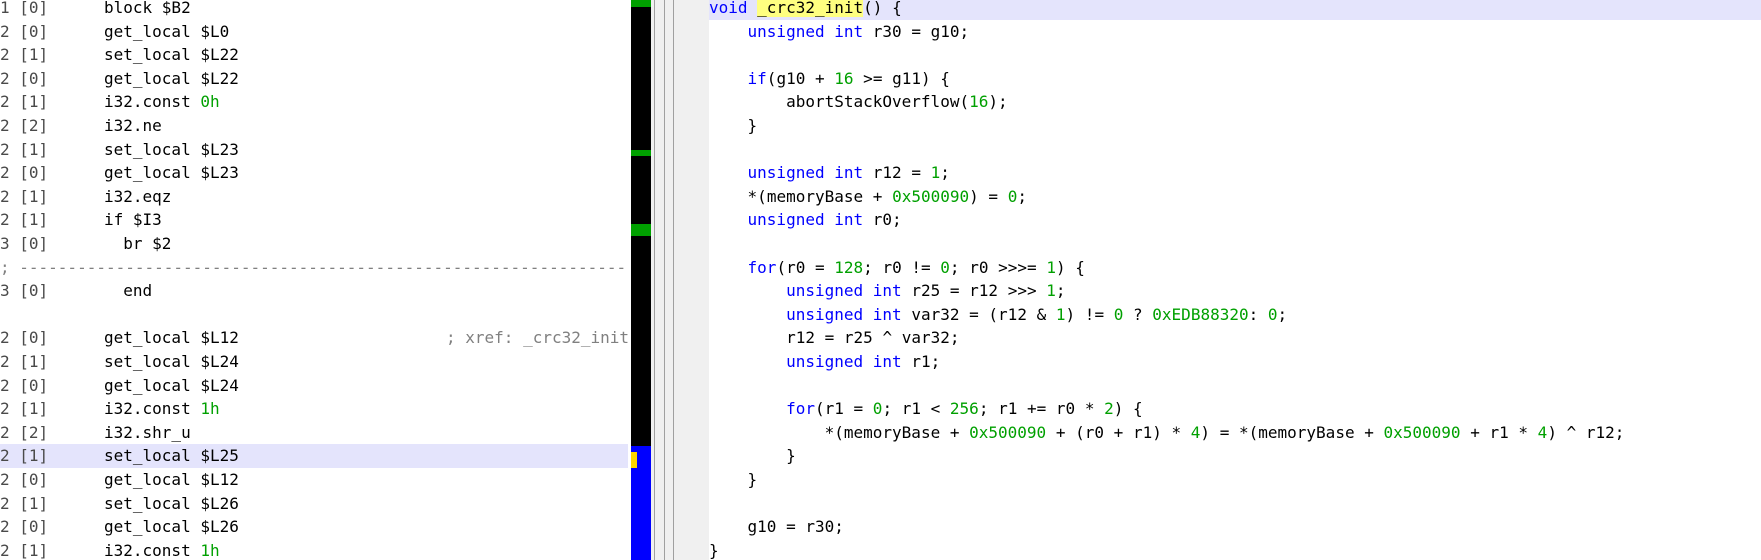  What do you see at coordinates (641, 280) in the screenshot?
I see `navigation-overview-bar` at bounding box center [641, 280].